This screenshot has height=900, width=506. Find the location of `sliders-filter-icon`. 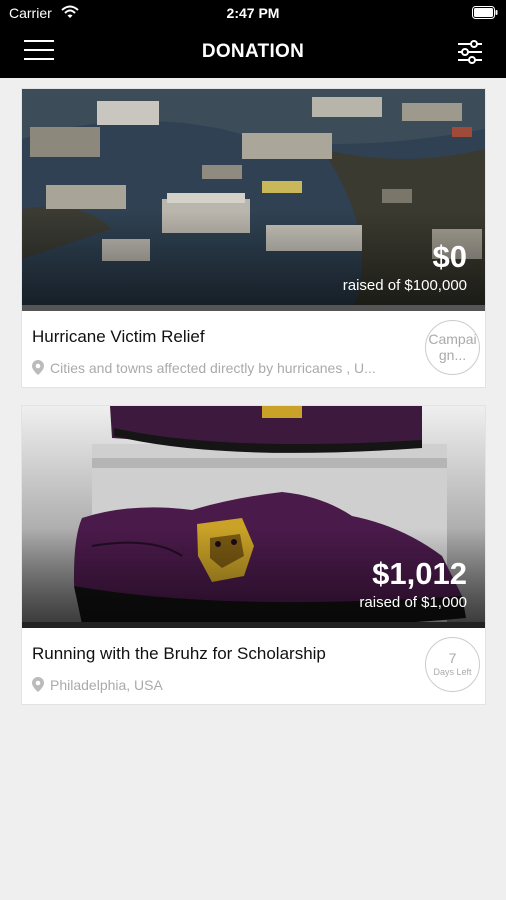

sliders-filter-icon is located at coordinates (470, 52).